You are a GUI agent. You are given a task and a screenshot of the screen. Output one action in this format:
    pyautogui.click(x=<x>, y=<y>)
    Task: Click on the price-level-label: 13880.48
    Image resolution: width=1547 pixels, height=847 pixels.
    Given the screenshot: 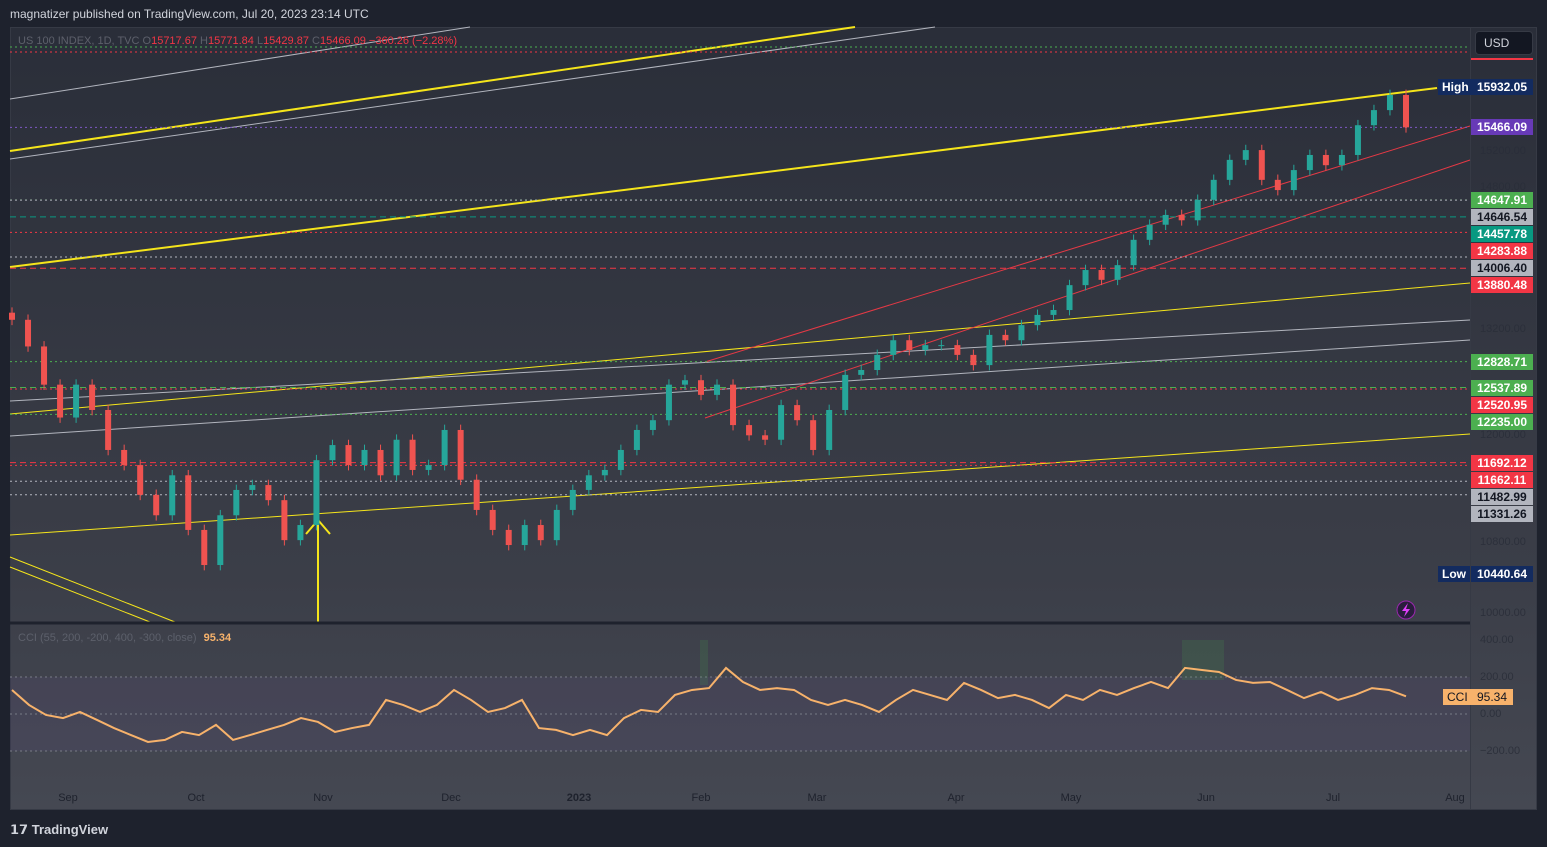 What is the action you would take?
    pyautogui.click(x=1502, y=285)
    